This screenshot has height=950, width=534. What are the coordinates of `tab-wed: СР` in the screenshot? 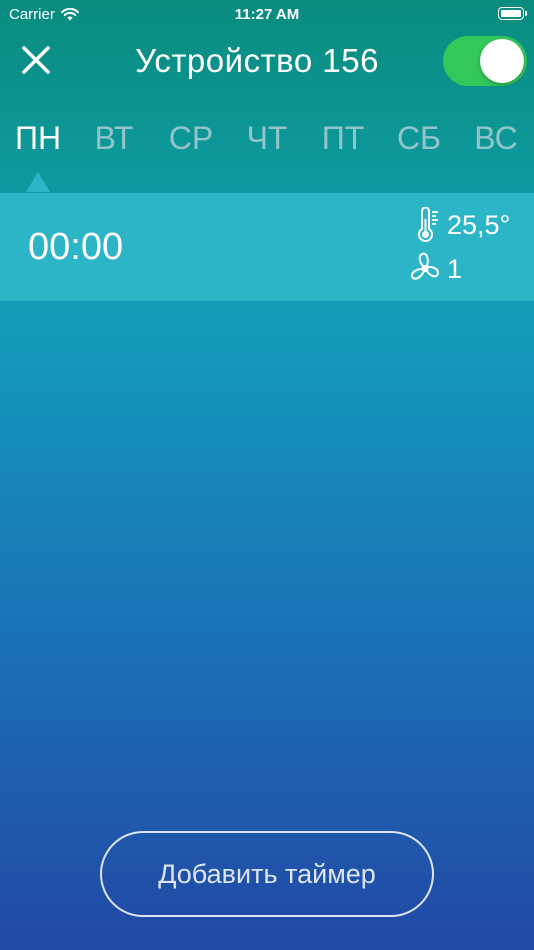 It's located at (191, 138).